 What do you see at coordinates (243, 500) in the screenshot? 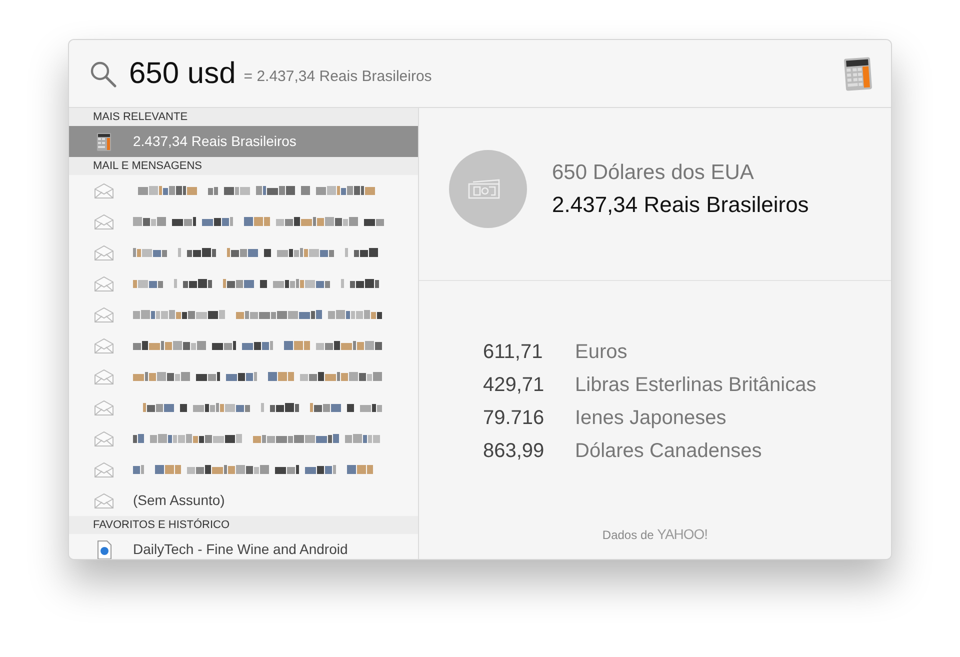
I see `result-row: (Sem Assunto)` at bounding box center [243, 500].